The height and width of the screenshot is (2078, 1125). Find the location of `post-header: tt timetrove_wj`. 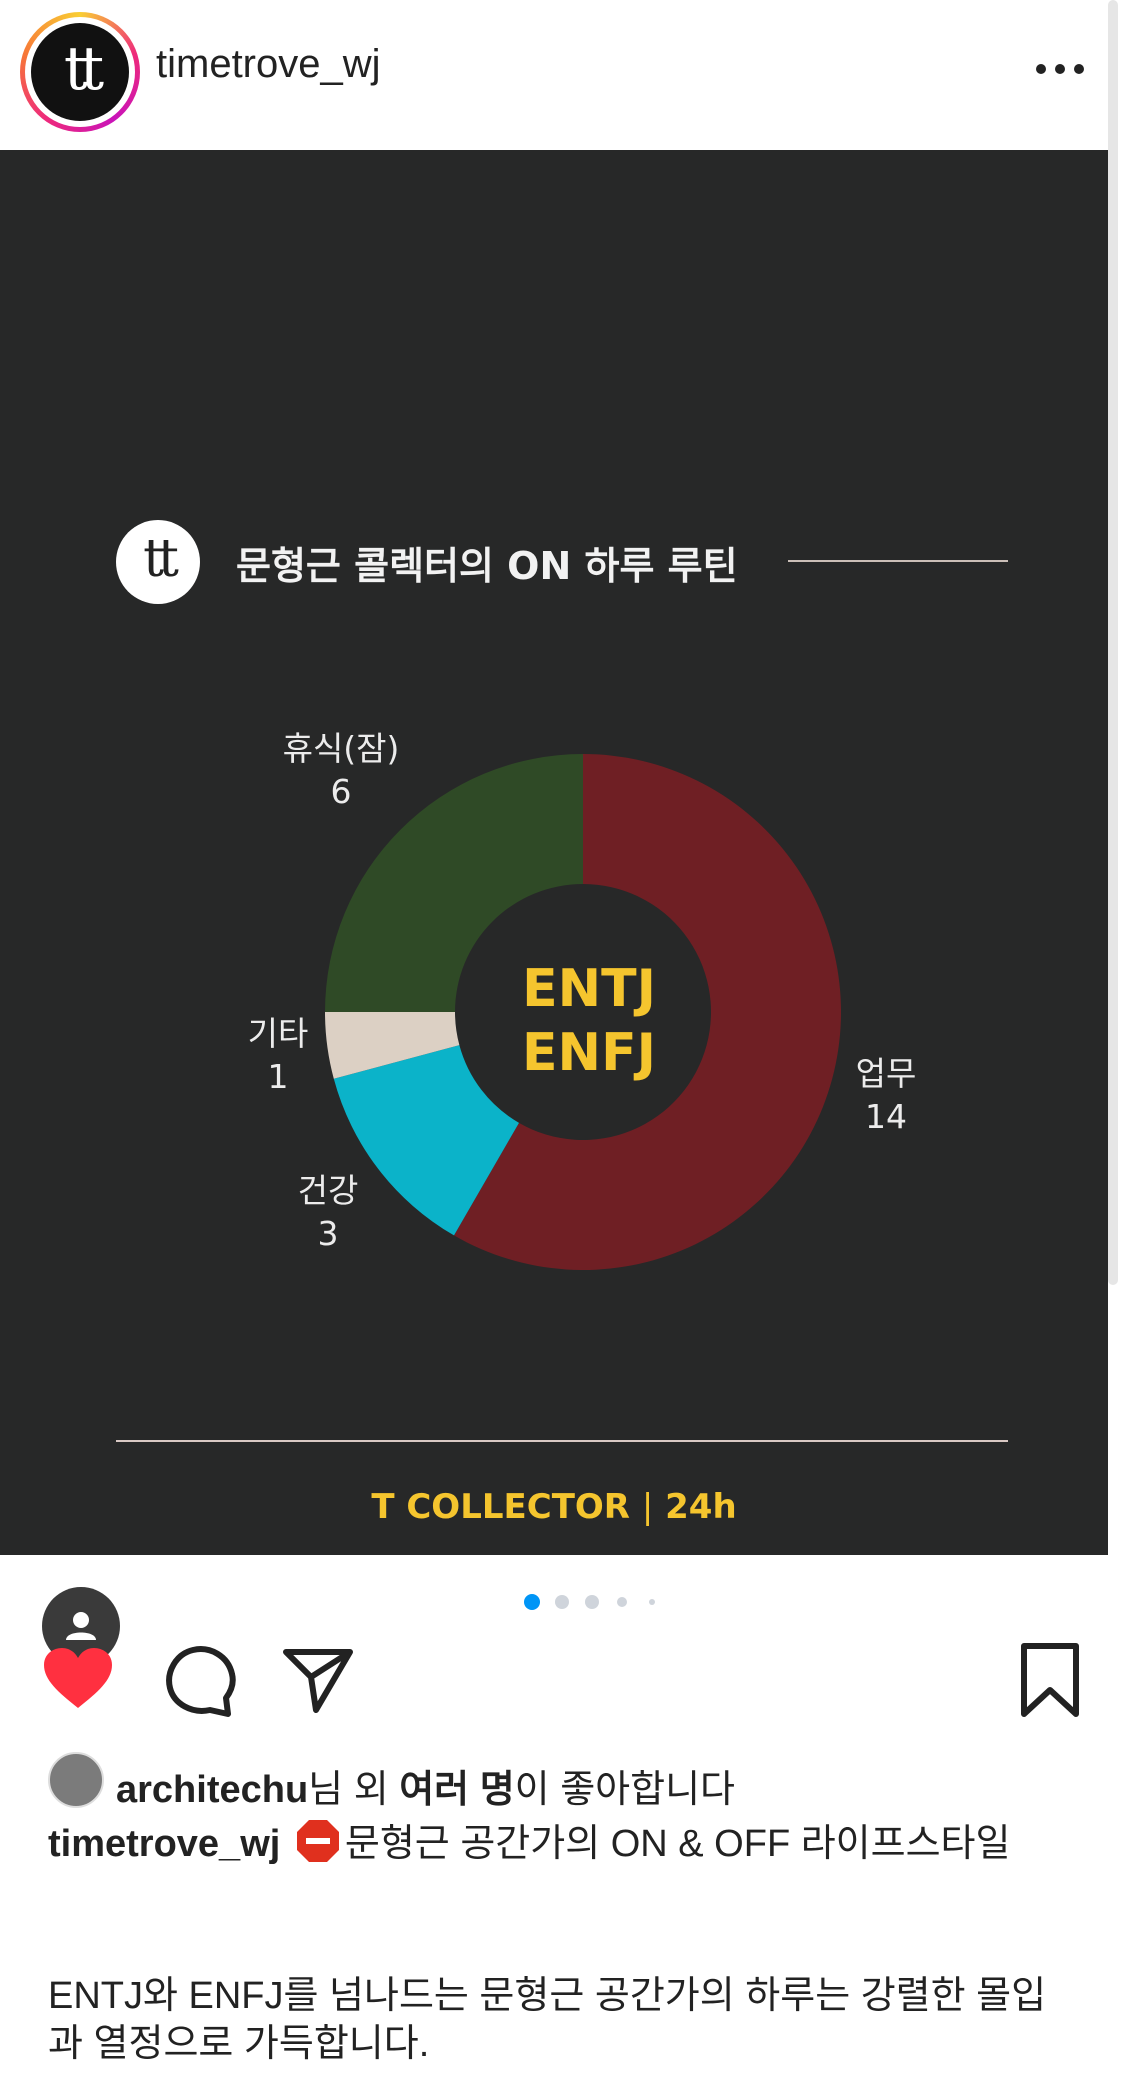

post-header: tt timetrove_wj is located at coordinates (562, 75).